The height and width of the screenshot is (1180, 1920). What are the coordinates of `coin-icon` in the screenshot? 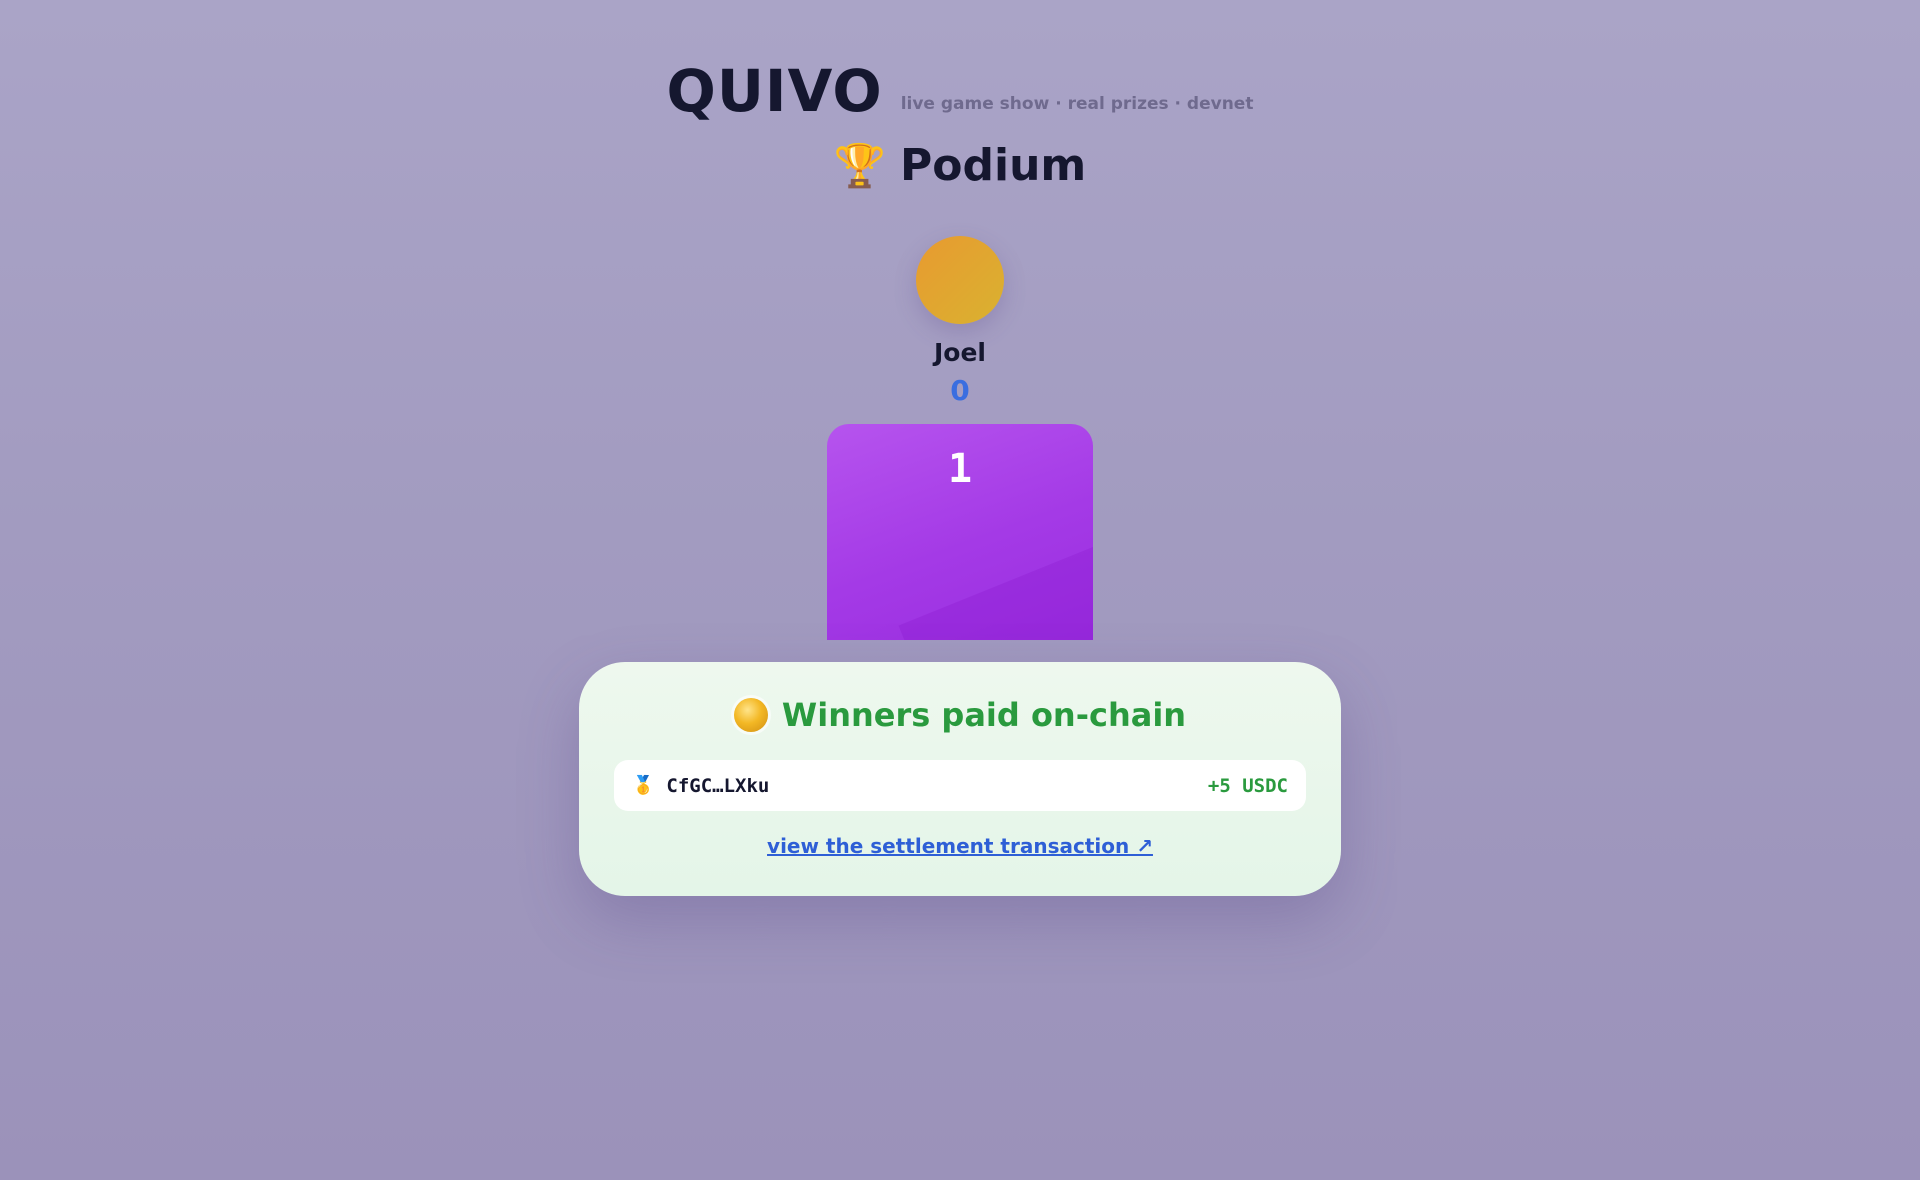 It's located at (750, 715).